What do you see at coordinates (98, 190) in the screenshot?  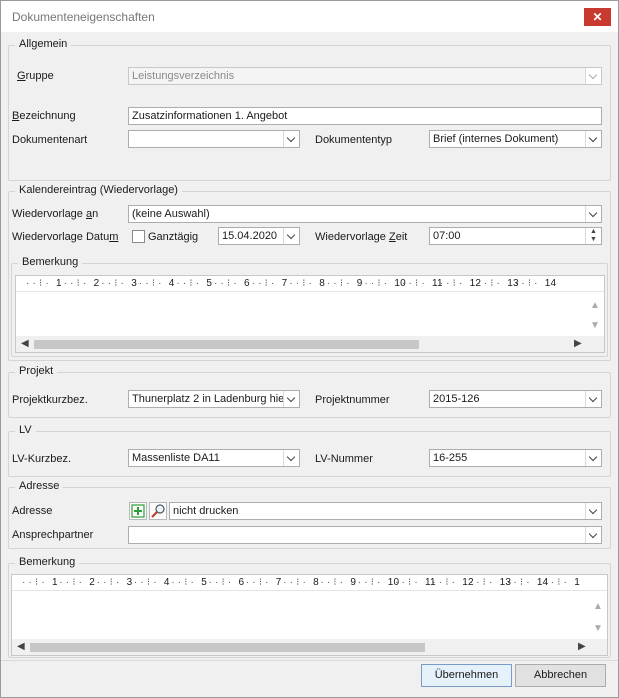 I see `group-title-kalender: Kalendereintrag (Wiedervorlage)` at bounding box center [98, 190].